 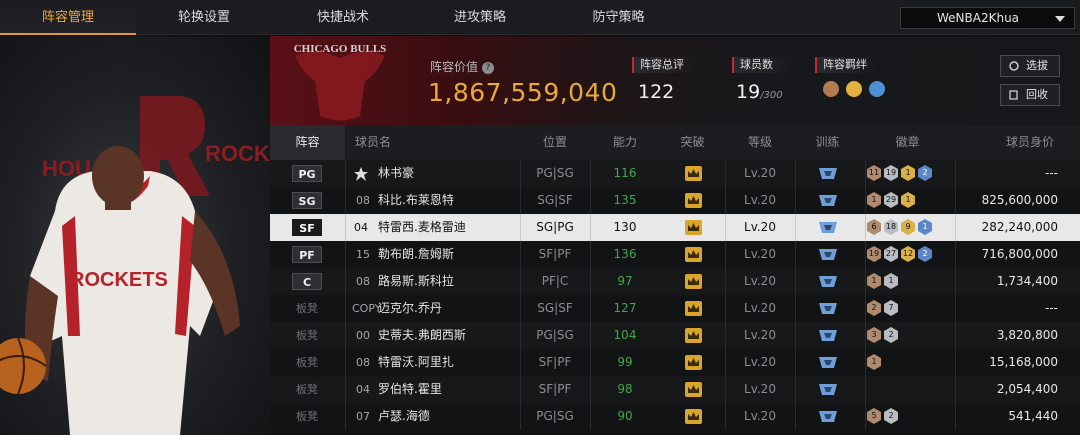 What do you see at coordinates (396, 173) in the screenshot?
I see `player-name: 林书豪` at bounding box center [396, 173].